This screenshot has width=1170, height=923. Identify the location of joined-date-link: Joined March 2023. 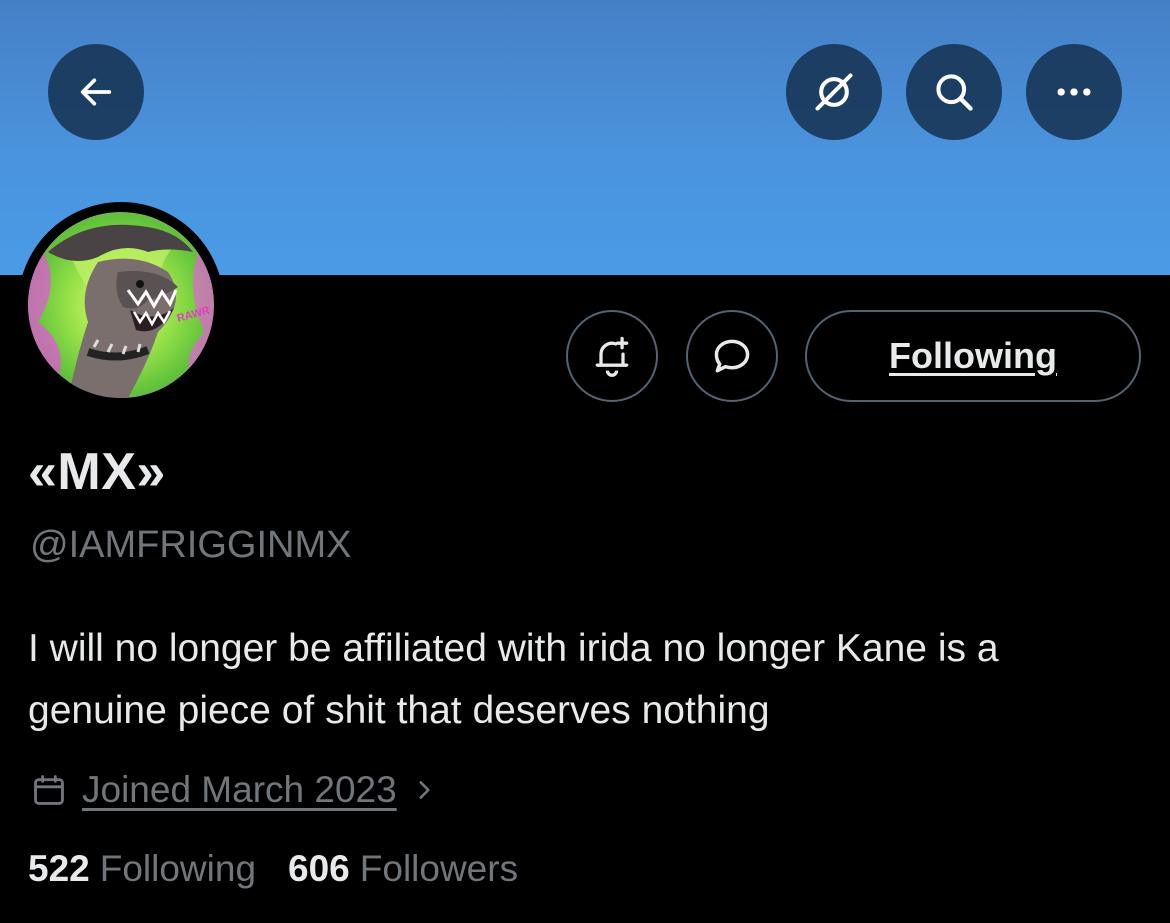
(233, 790).